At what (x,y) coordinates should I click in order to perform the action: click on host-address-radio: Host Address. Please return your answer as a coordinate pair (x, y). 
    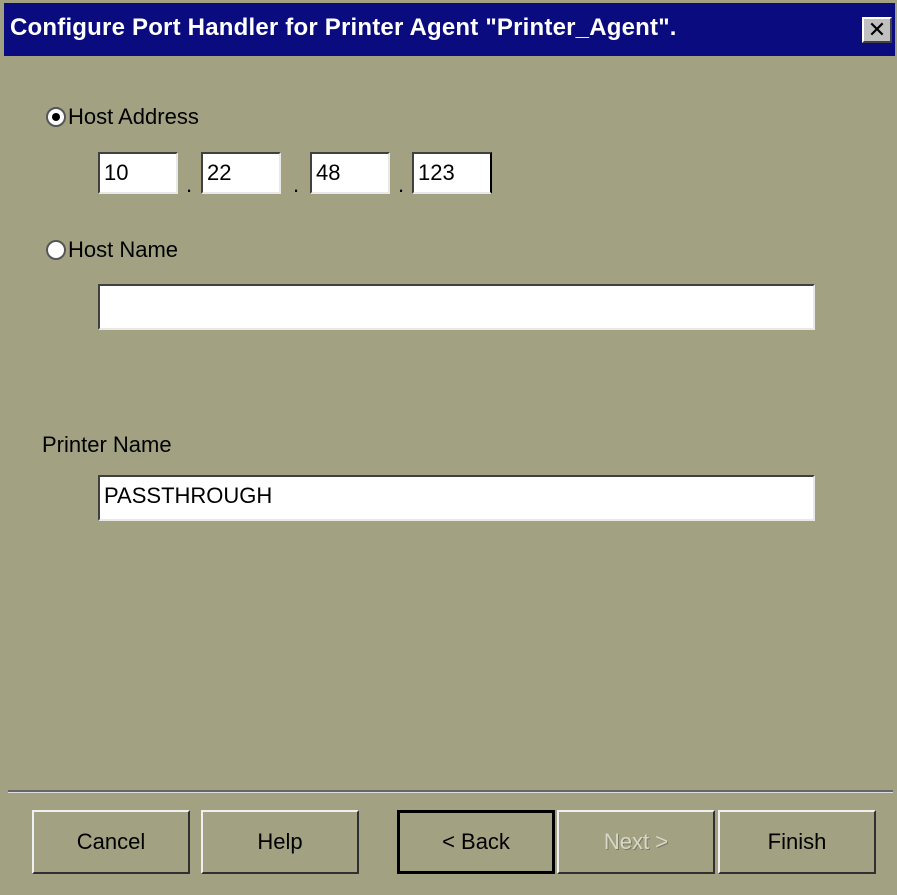
    Looking at the image, I should click on (122, 117).